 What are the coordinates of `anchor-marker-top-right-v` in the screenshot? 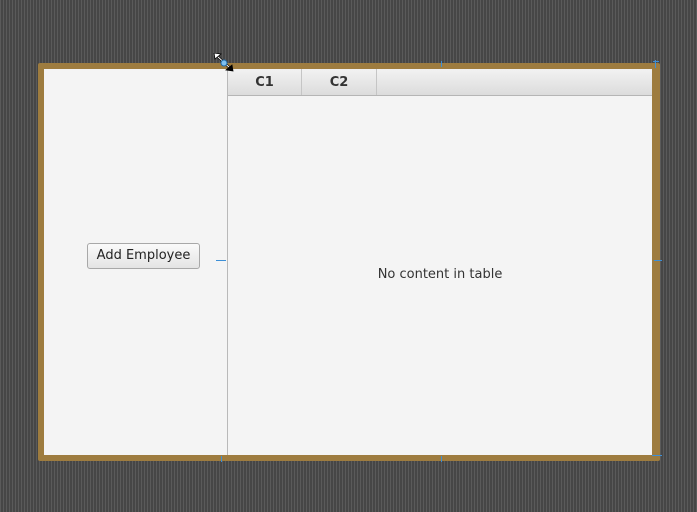 It's located at (655, 64).